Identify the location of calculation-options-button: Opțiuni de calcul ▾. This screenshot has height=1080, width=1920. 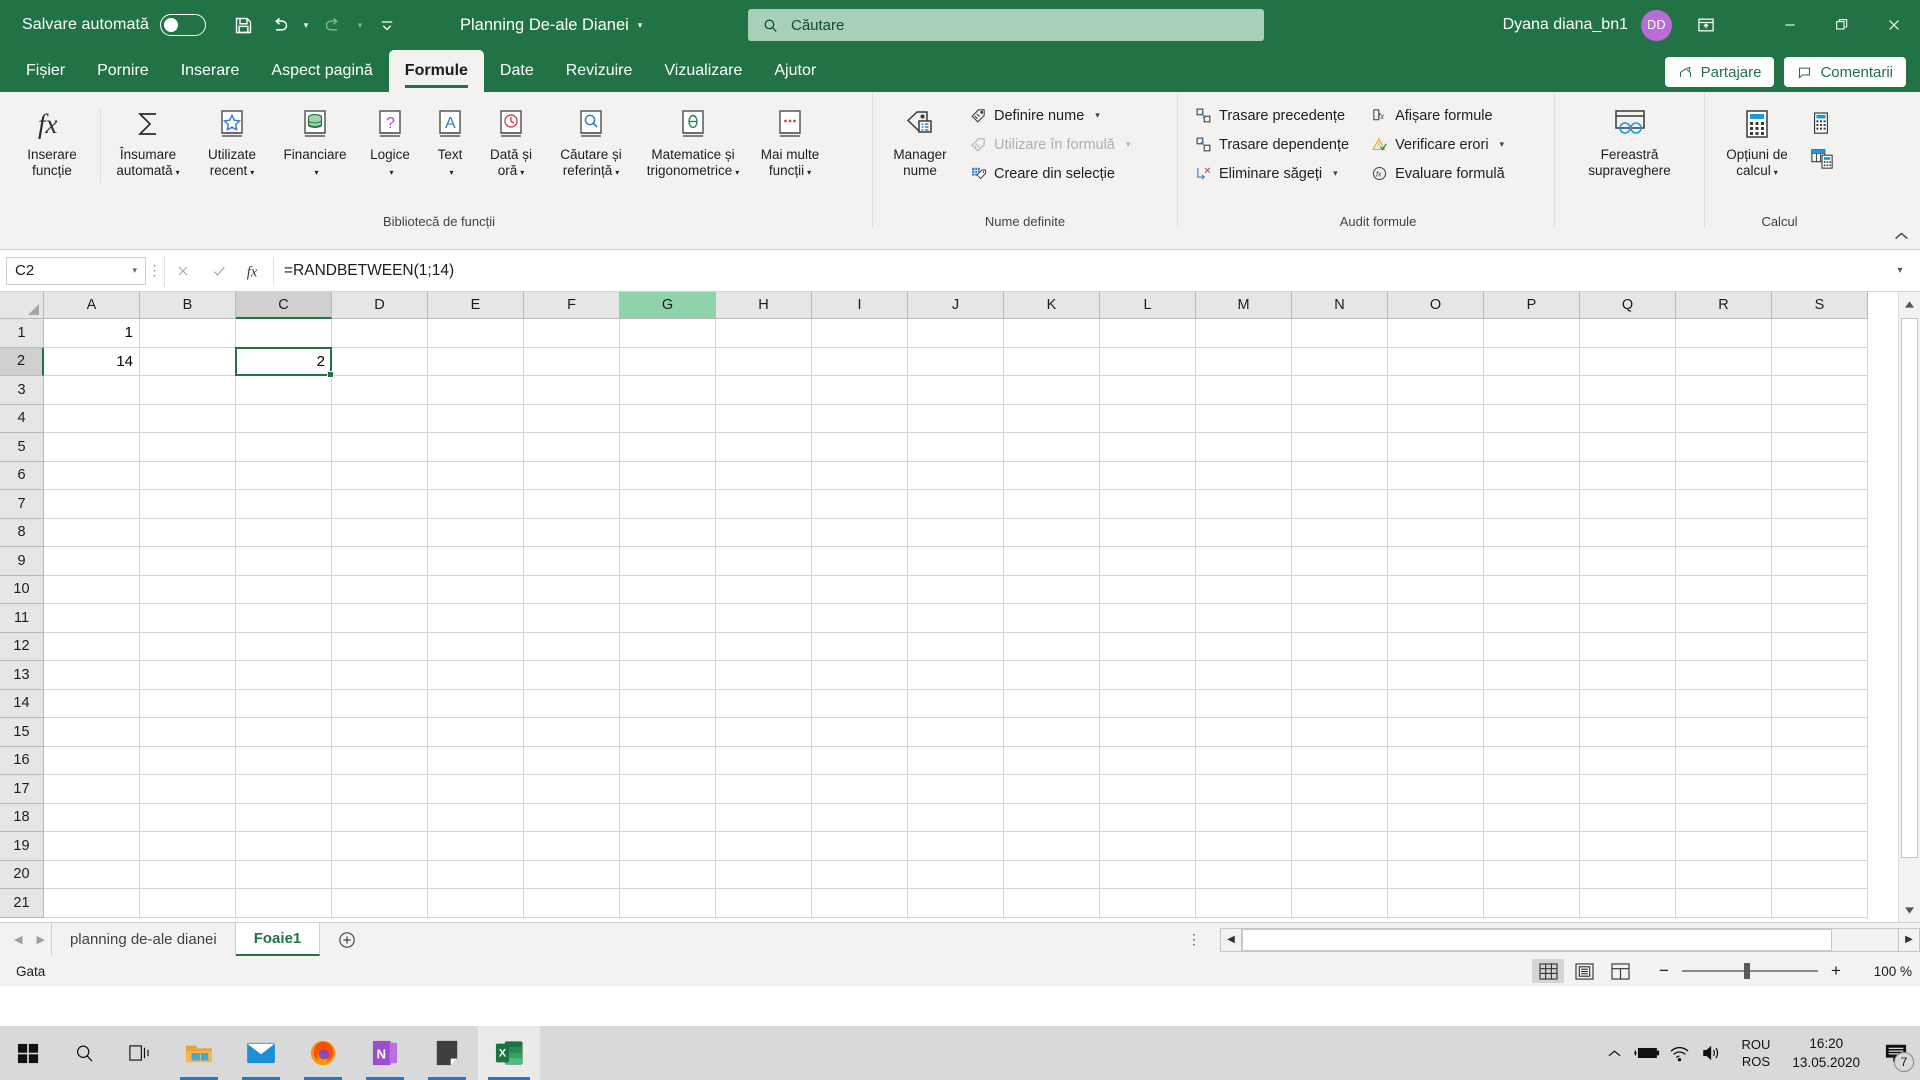
(1757, 139).